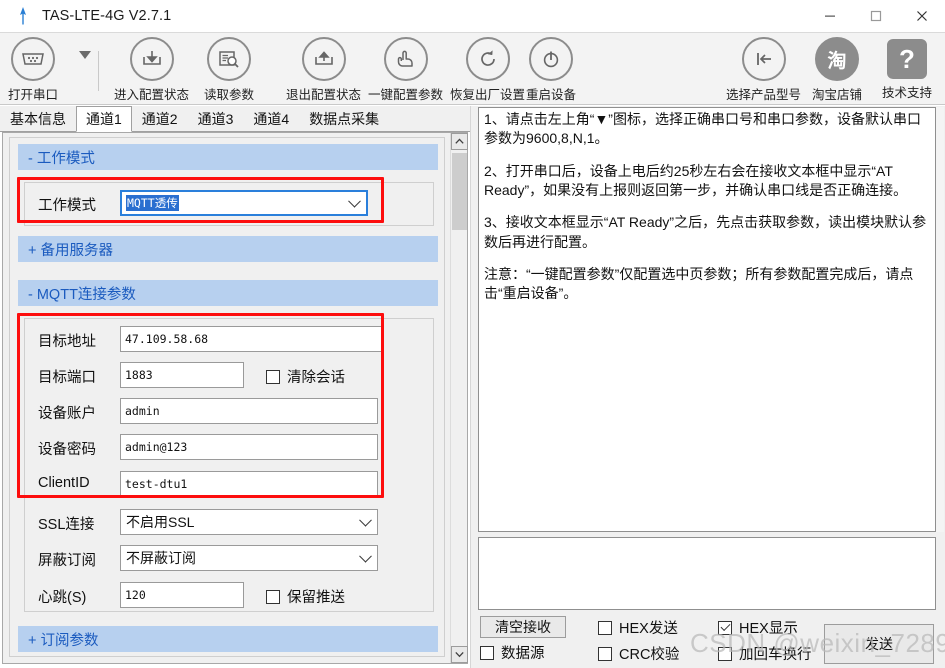  I want to click on bottom-action-bar: 清空接收 数据源 HEX发送 CRC校验 HEX显示 加回车换行 发送, so click(708, 640).